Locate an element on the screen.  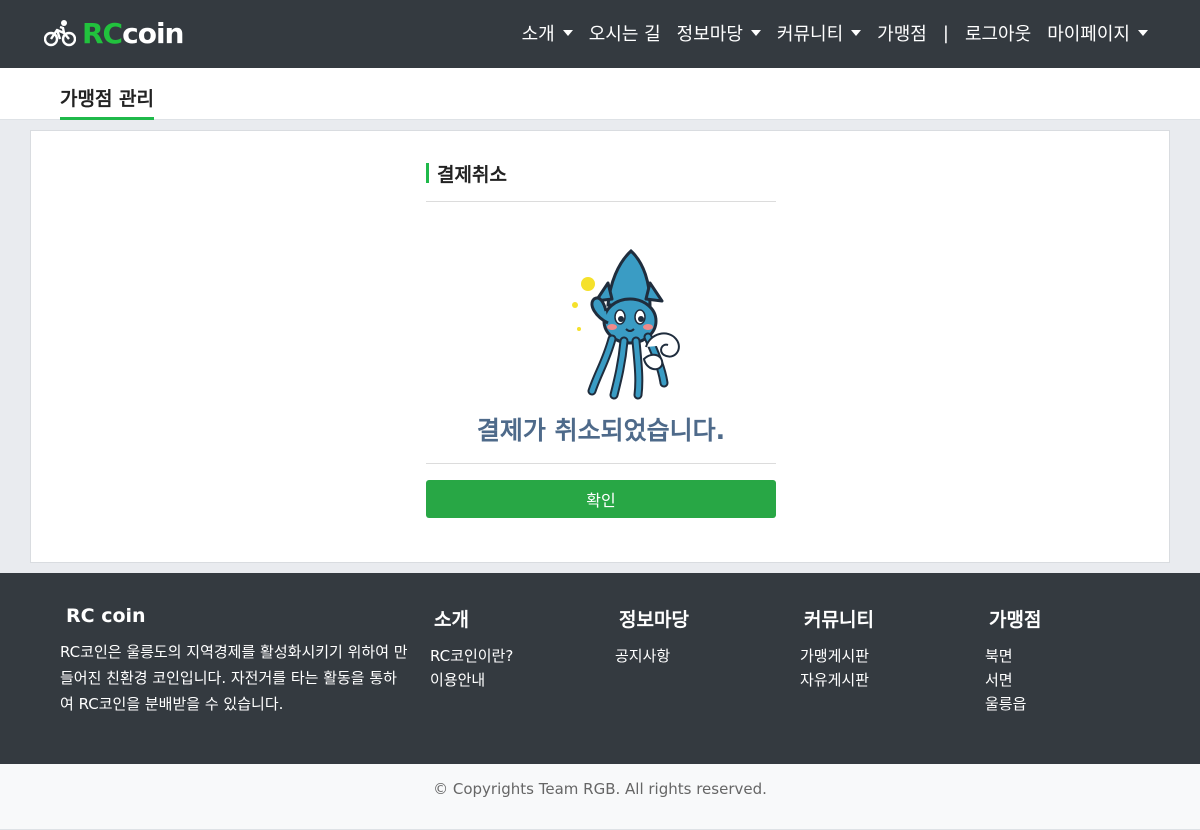
nav-item-label: 가맹점 is located at coordinates (902, 34).